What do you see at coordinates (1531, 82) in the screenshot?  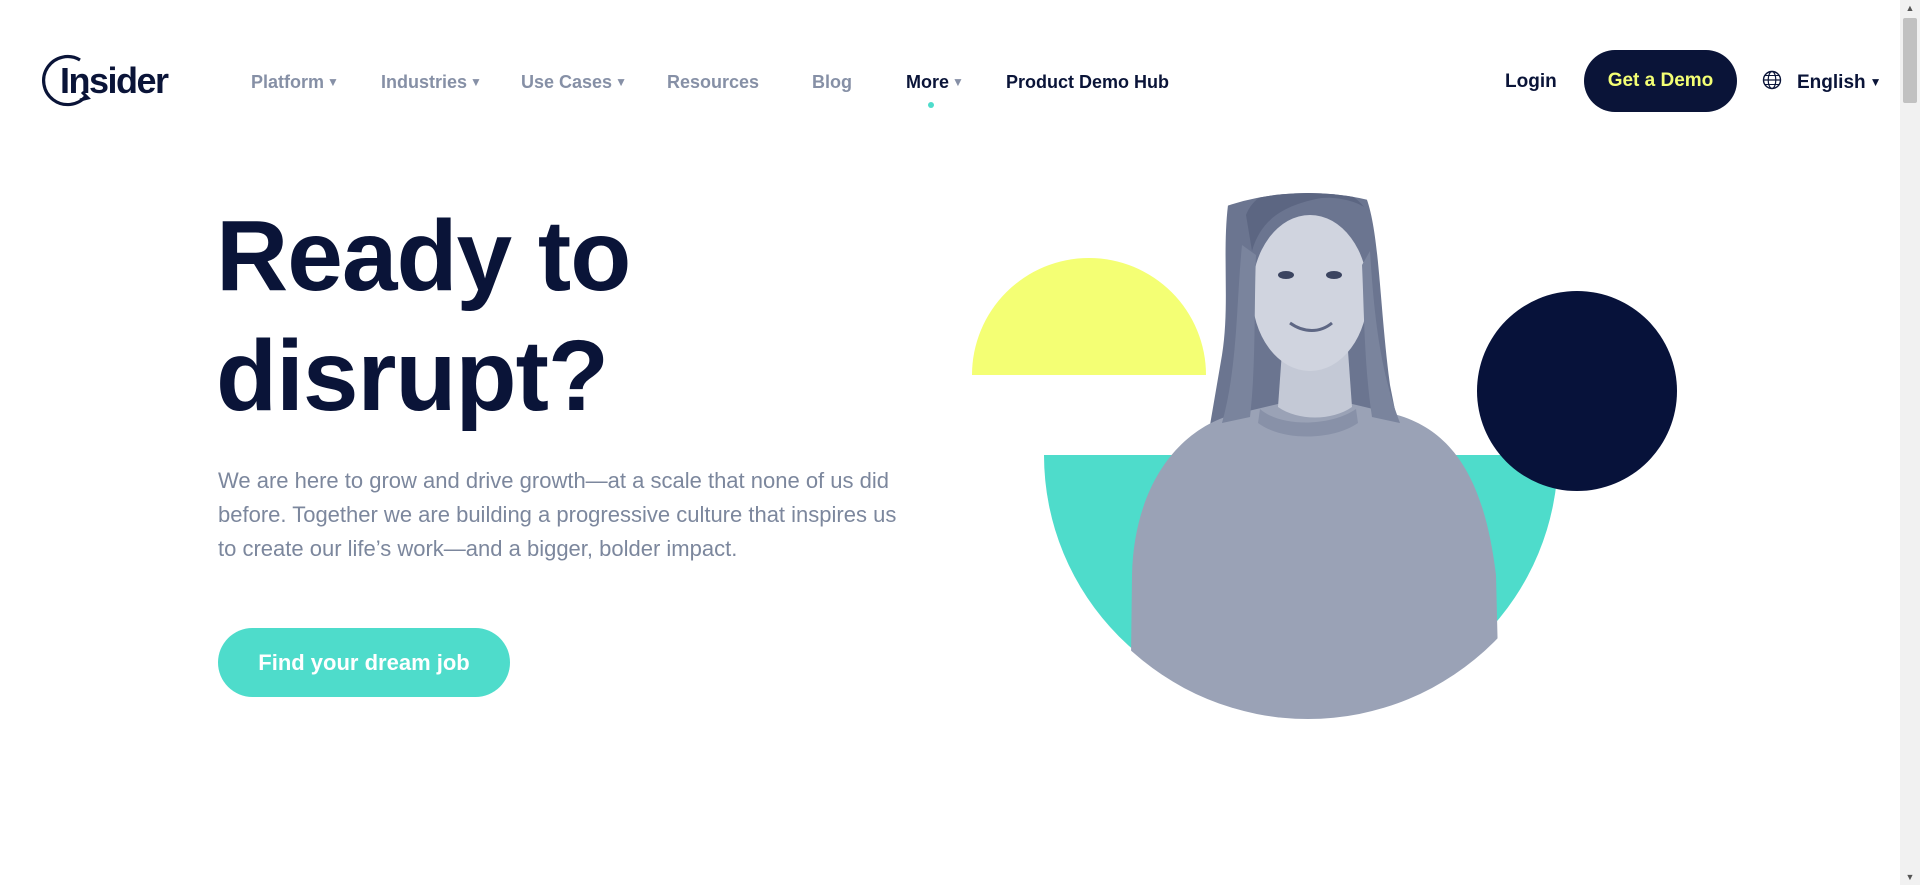 I see `login-link: Login` at bounding box center [1531, 82].